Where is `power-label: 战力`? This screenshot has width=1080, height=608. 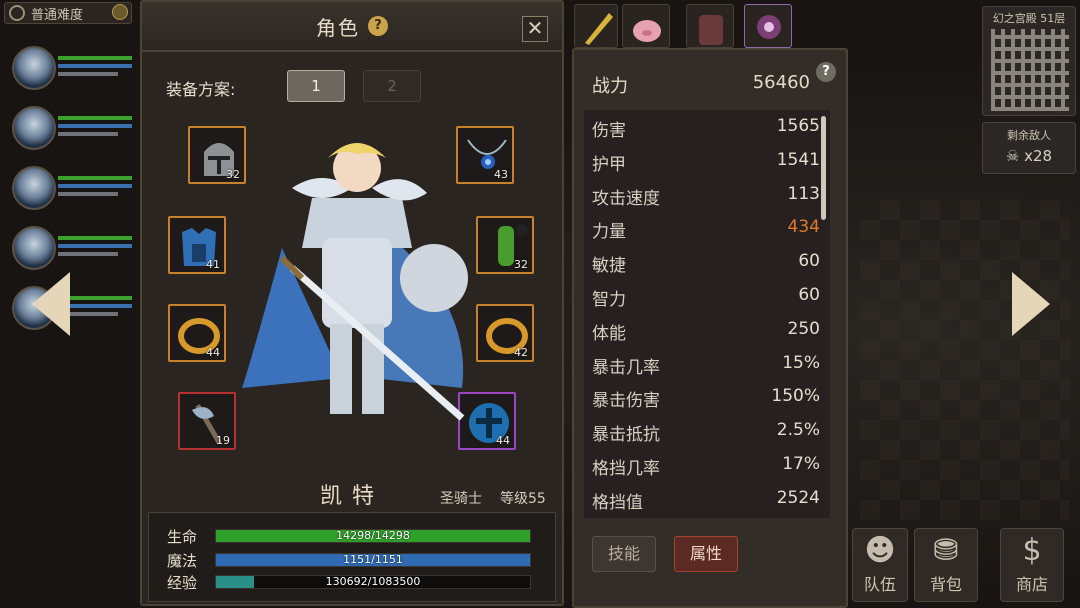
power-label: 战力 is located at coordinates (610, 86).